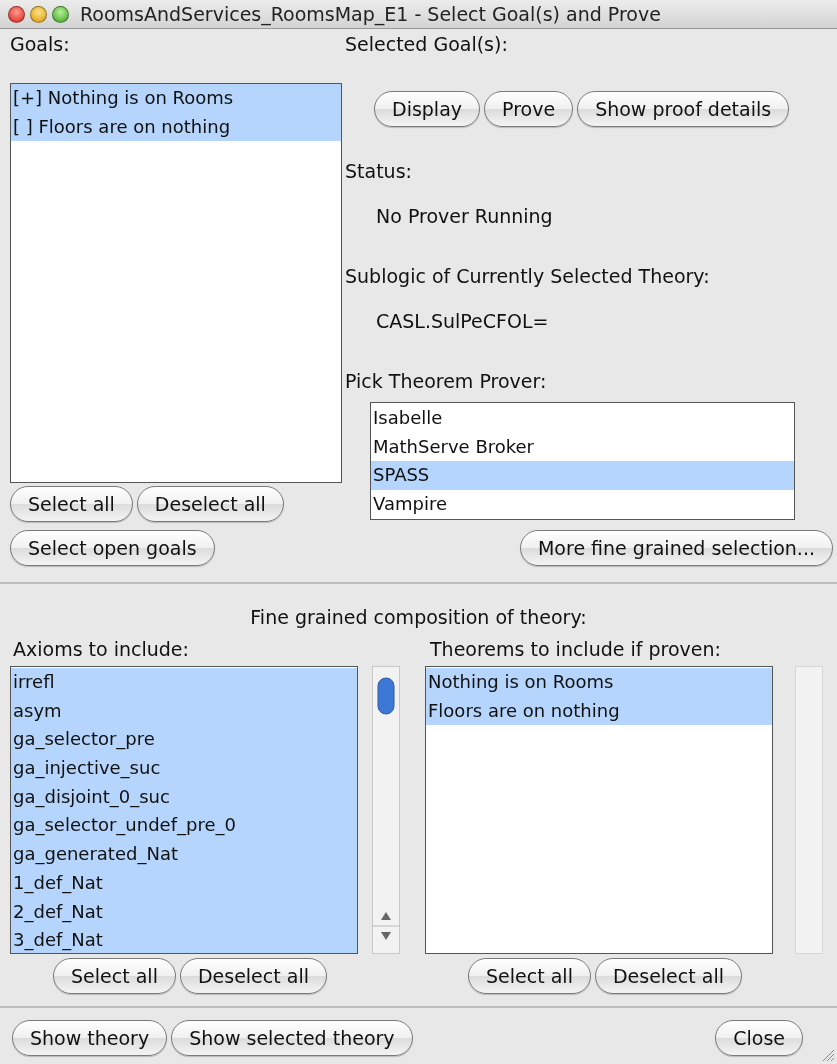  Describe the element at coordinates (176, 127) in the screenshot. I see `list-item: [ ] Floors are on nothing` at that location.